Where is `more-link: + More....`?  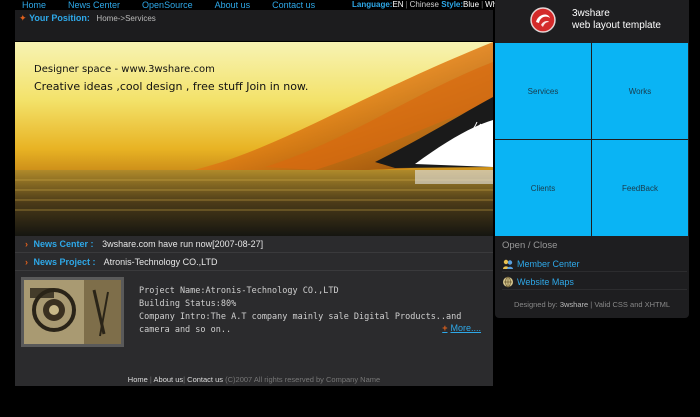 more-link: + More.... is located at coordinates (461, 328).